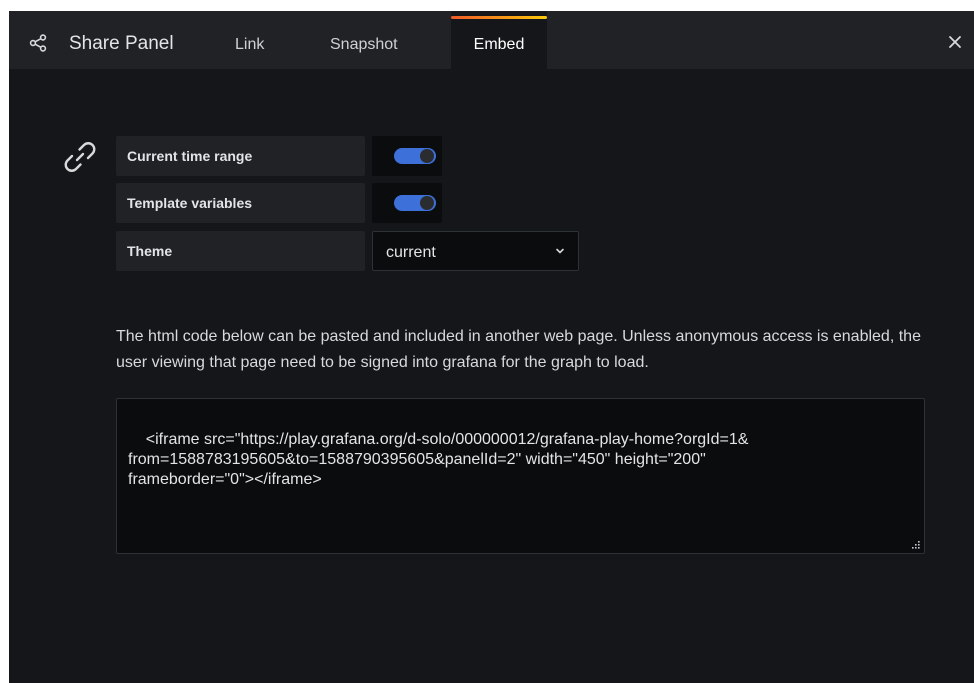 This screenshot has width=974, height=683. What do you see at coordinates (240, 251) in the screenshot?
I see `theme-label: Theme` at bounding box center [240, 251].